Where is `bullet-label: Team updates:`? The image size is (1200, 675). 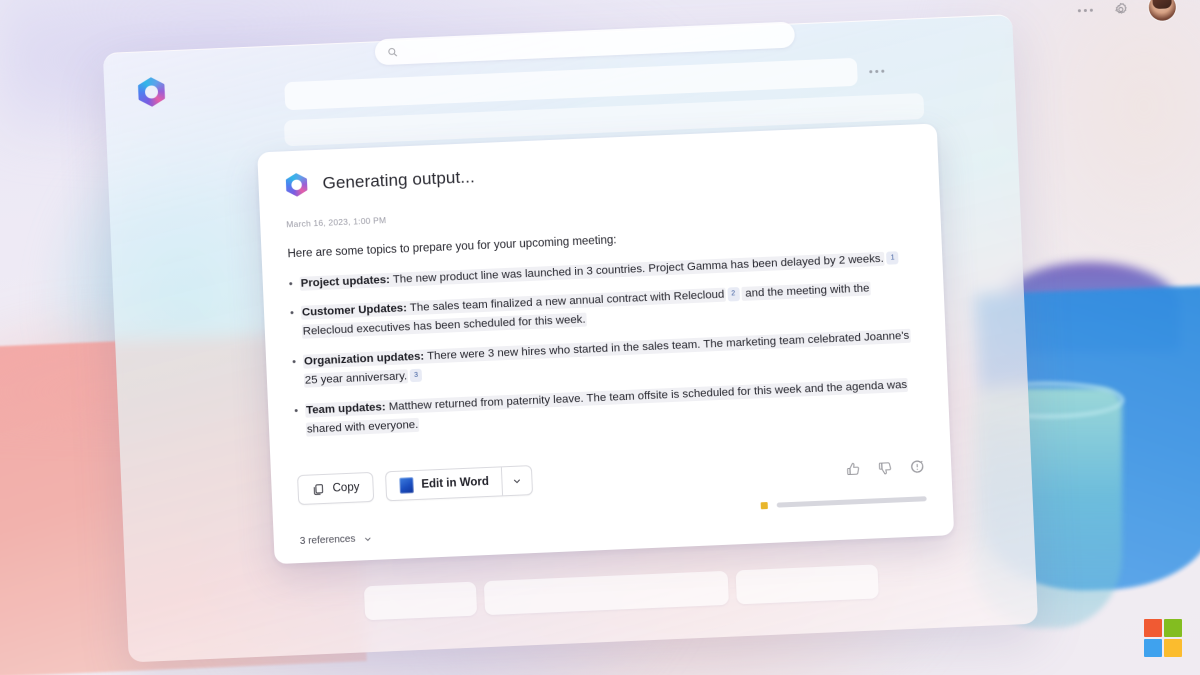
bullet-label: Team updates: is located at coordinates (345, 408).